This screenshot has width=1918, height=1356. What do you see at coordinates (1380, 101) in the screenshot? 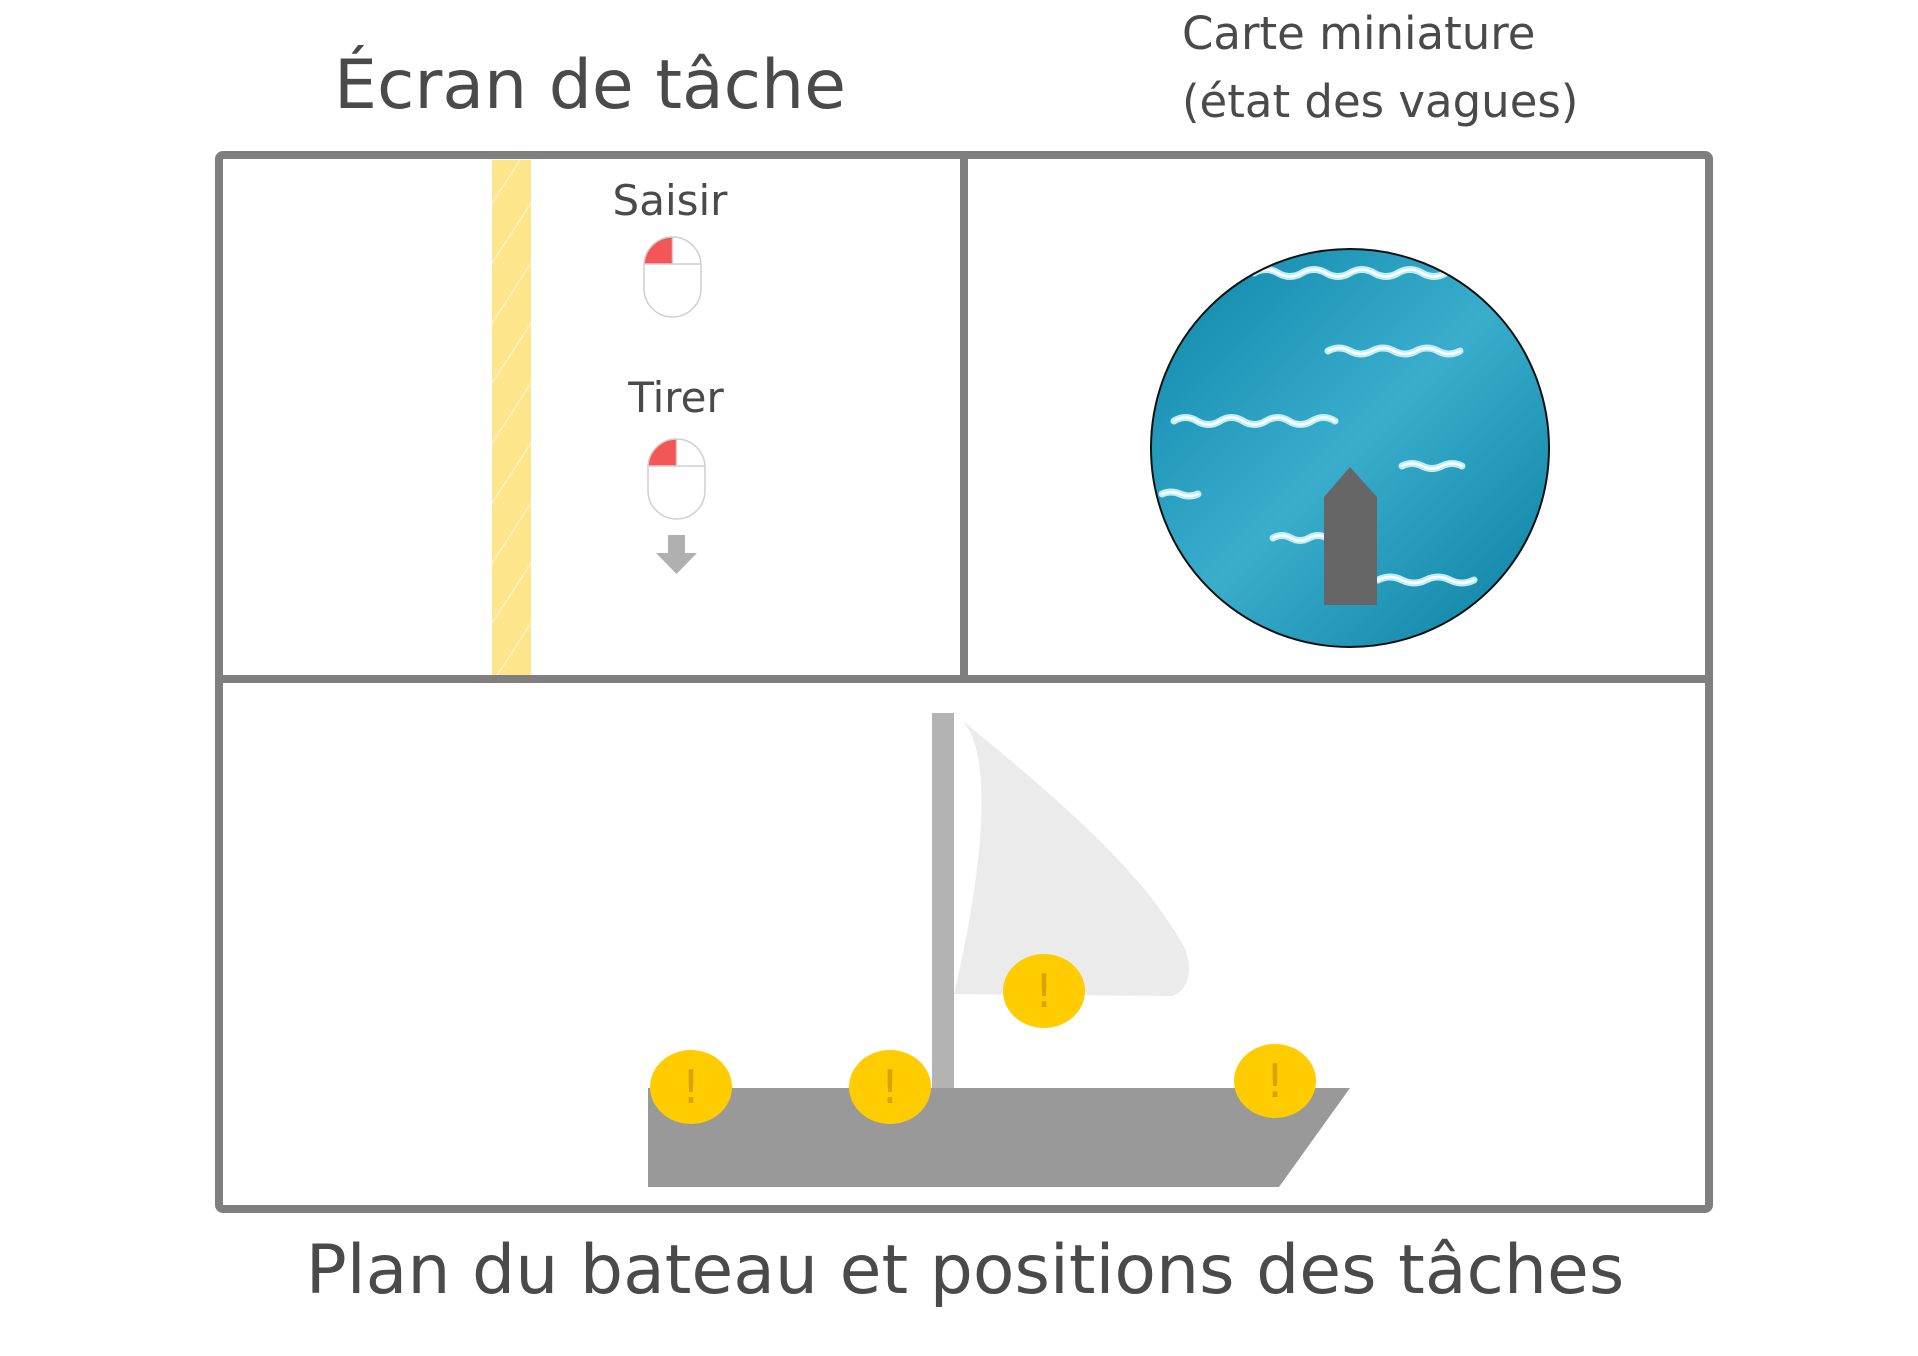
I see `minimap-title-line2: (état des vagues)` at bounding box center [1380, 101].